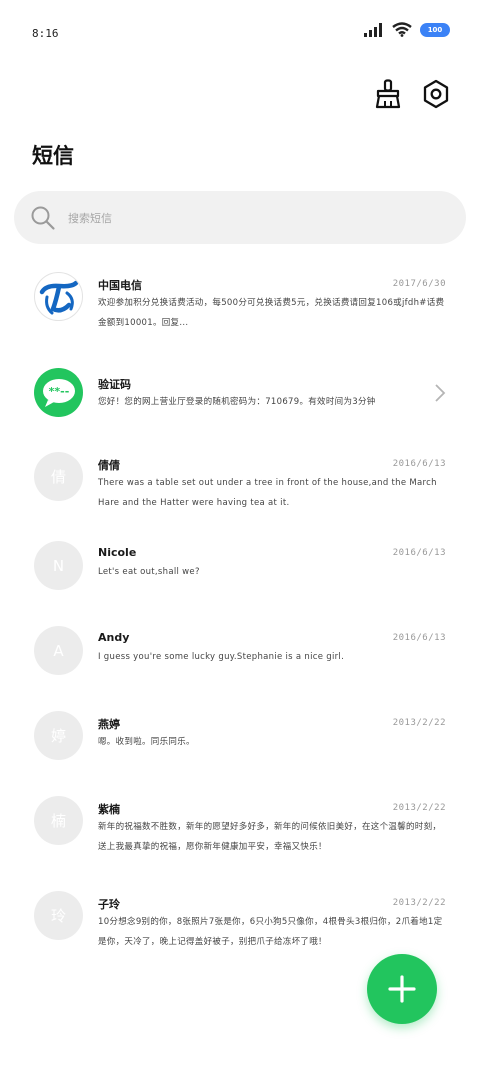  I want to click on battery-level: 100, so click(435, 29).